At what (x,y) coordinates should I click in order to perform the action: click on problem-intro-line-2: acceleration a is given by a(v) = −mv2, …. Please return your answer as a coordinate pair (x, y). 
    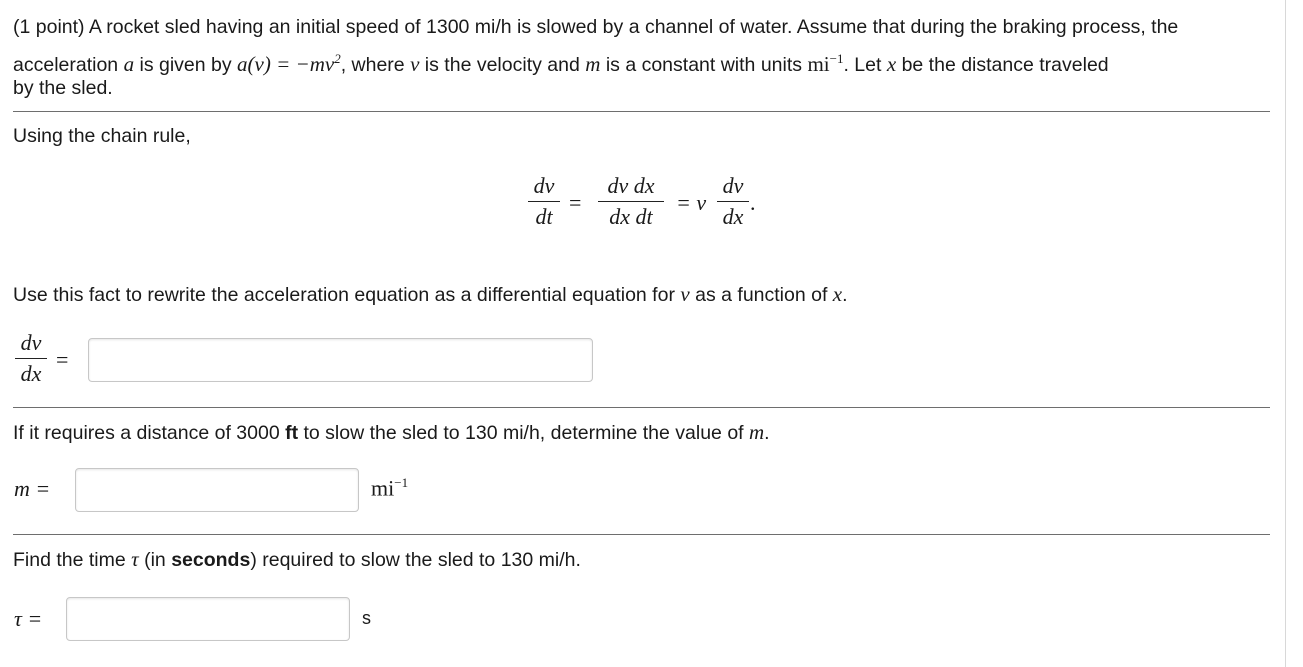
    Looking at the image, I should click on (561, 63).